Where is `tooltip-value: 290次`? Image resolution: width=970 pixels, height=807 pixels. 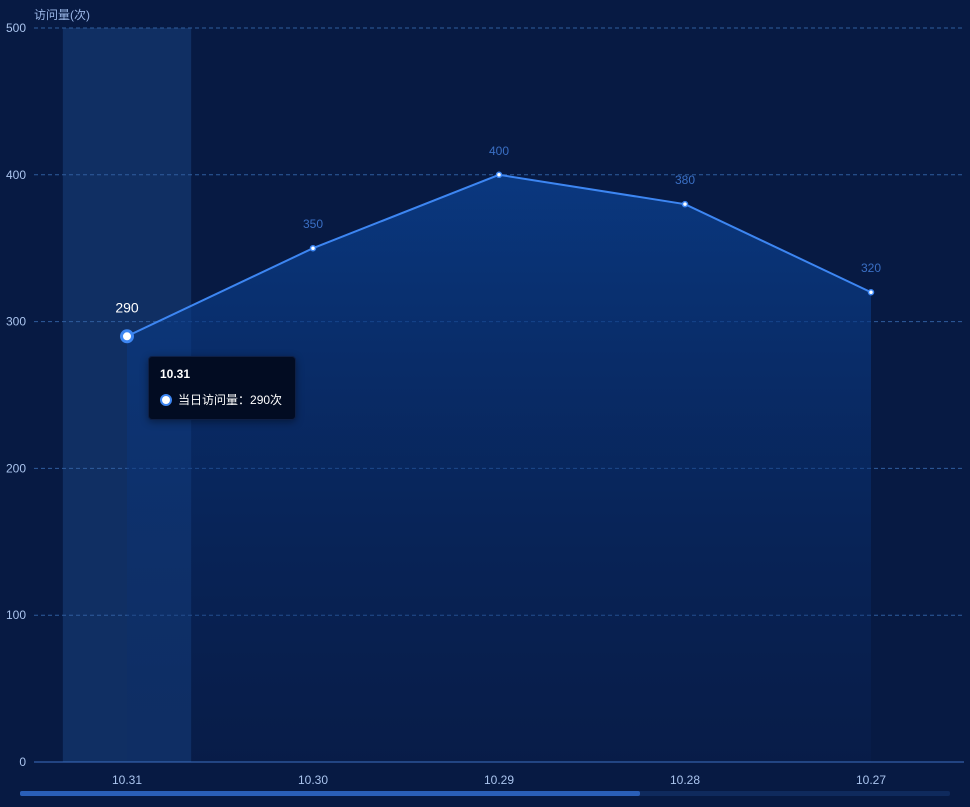 tooltip-value: 290次 is located at coordinates (266, 400).